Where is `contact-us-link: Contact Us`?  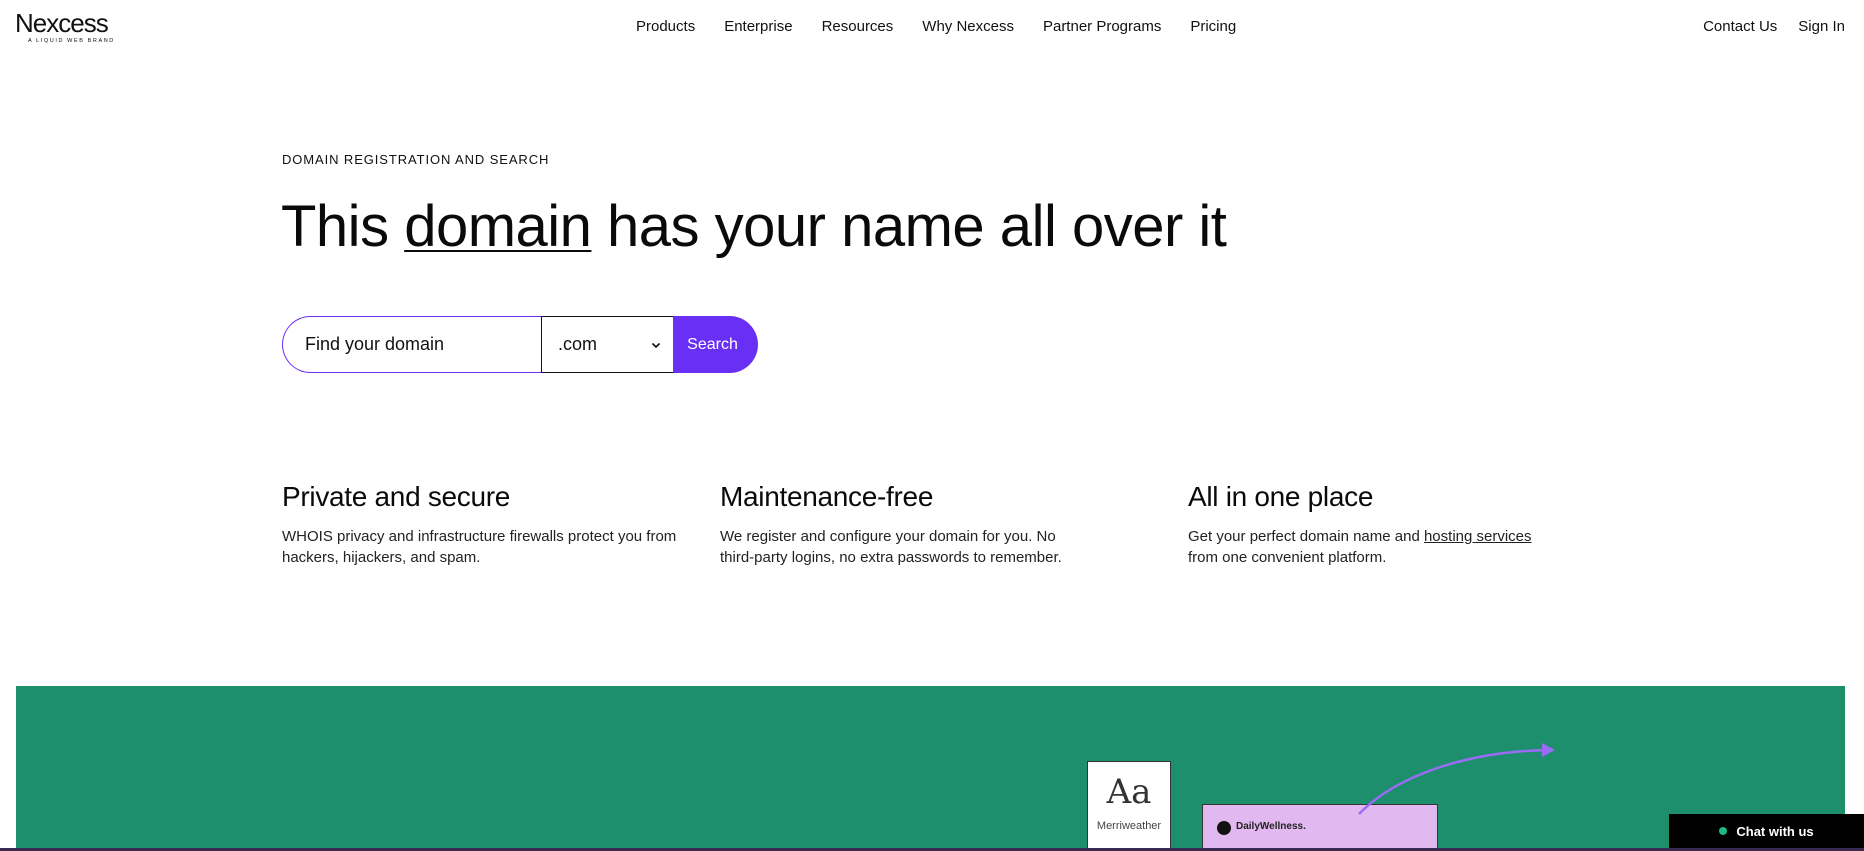 contact-us-link: Contact Us is located at coordinates (1740, 27).